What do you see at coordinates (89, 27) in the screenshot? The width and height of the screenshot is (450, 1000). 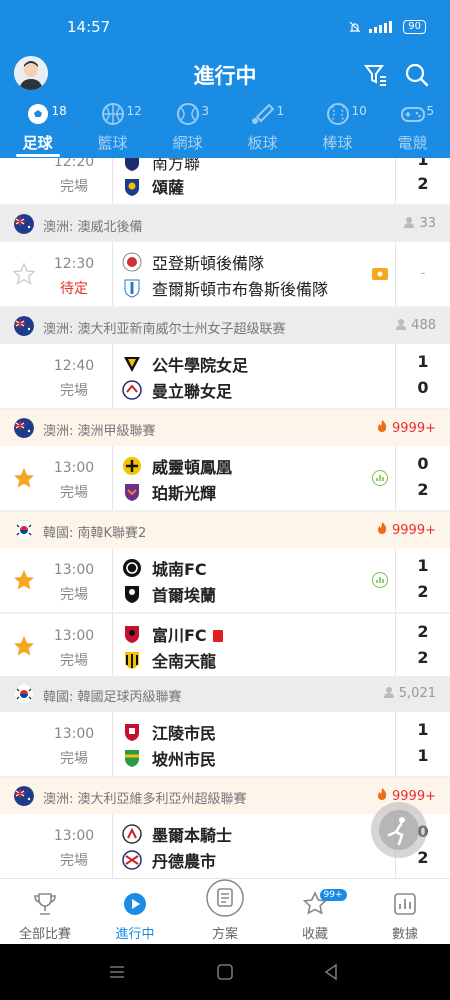 I see `status-time: 14:57` at bounding box center [89, 27].